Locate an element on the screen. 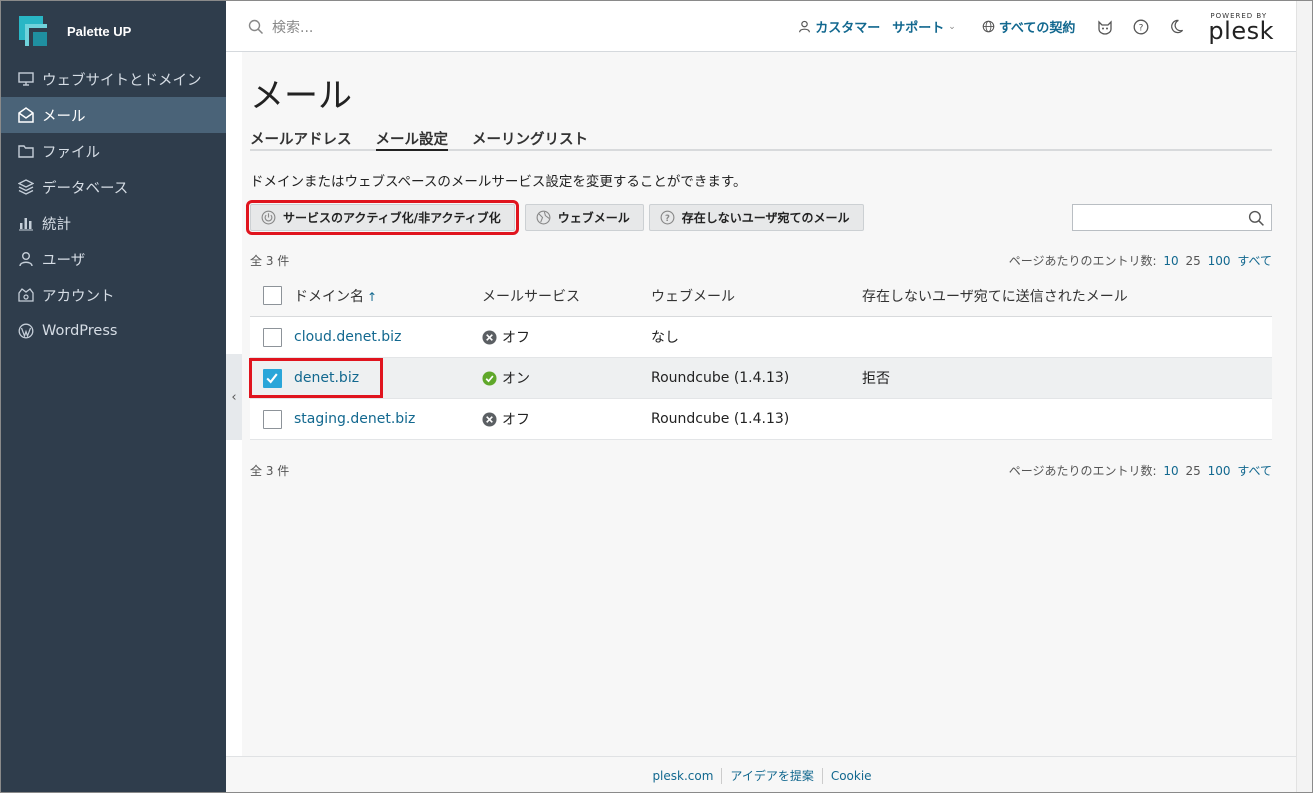 This screenshot has height=793, width=1313. footer-link-ideas: アイデアを提案 is located at coordinates (771, 775).